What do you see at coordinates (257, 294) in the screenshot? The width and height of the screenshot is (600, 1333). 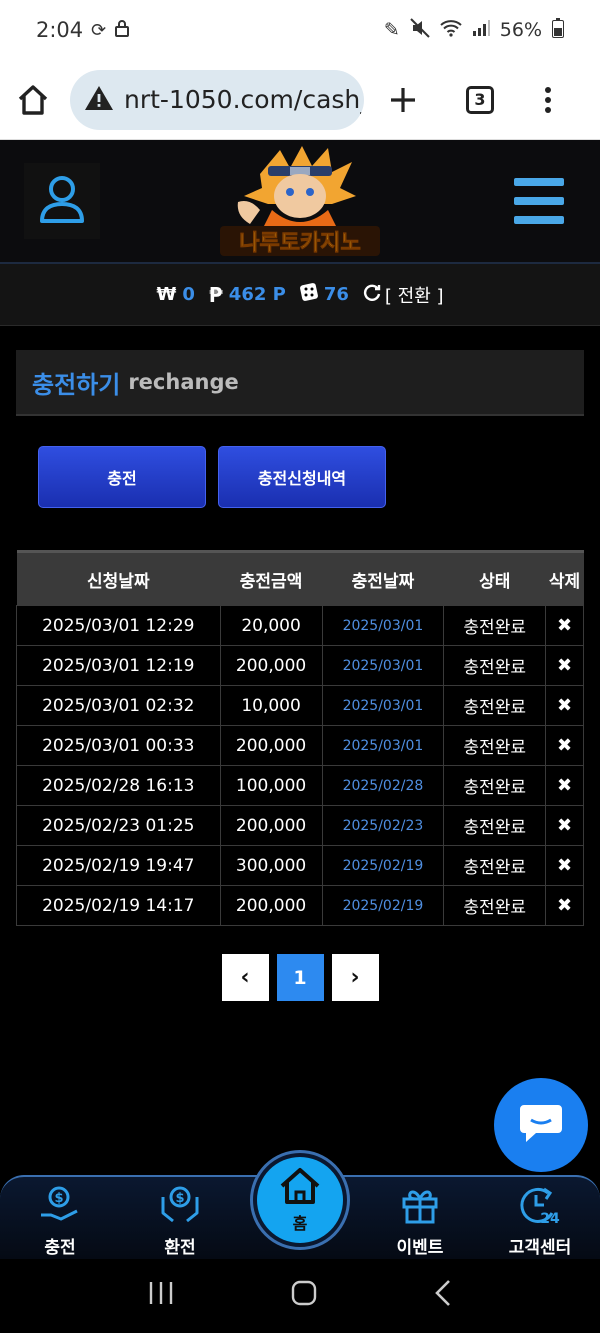 I see `point-value: 462 P` at bounding box center [257, 294].